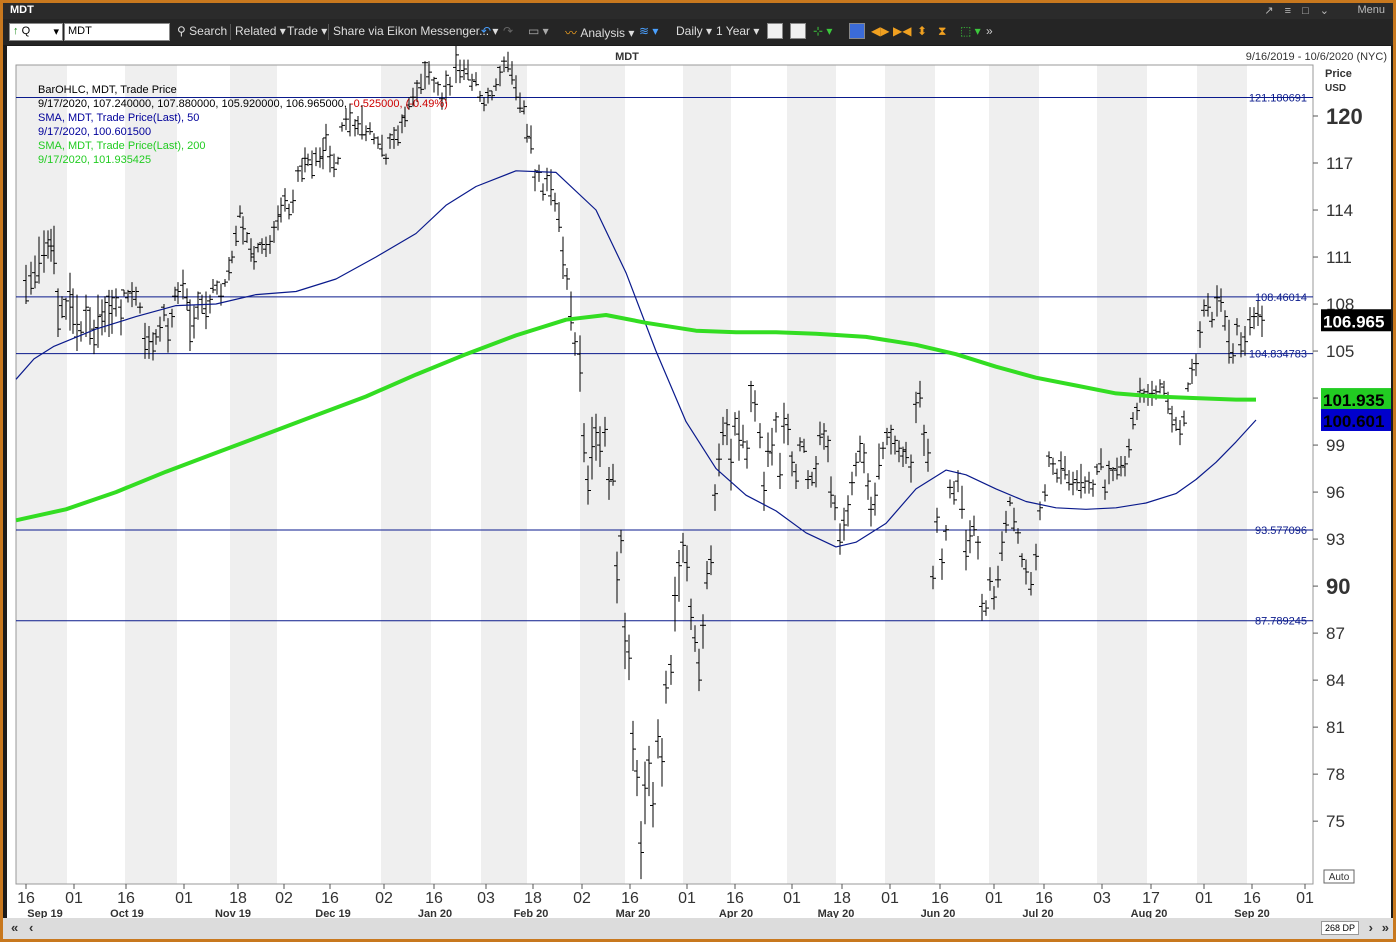 The image size is (1396, 942). What do you see at coordinates (531, 913) in the screenshot?
I see `x-month-label: Feb 20` at bounding box center [531, 913].